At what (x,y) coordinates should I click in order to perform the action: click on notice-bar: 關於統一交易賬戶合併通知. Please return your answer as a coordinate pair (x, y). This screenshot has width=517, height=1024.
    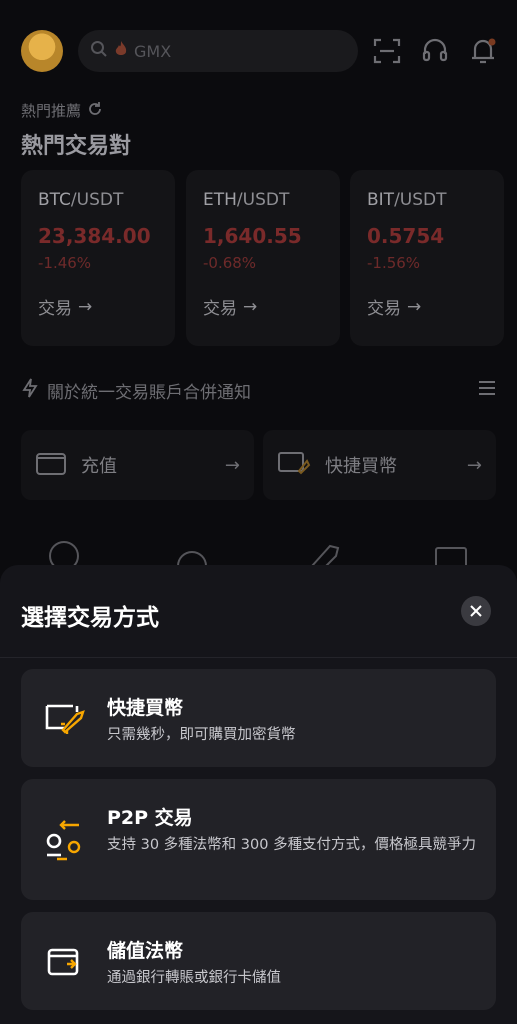
    Looking at the image, I should click on (258, 390).